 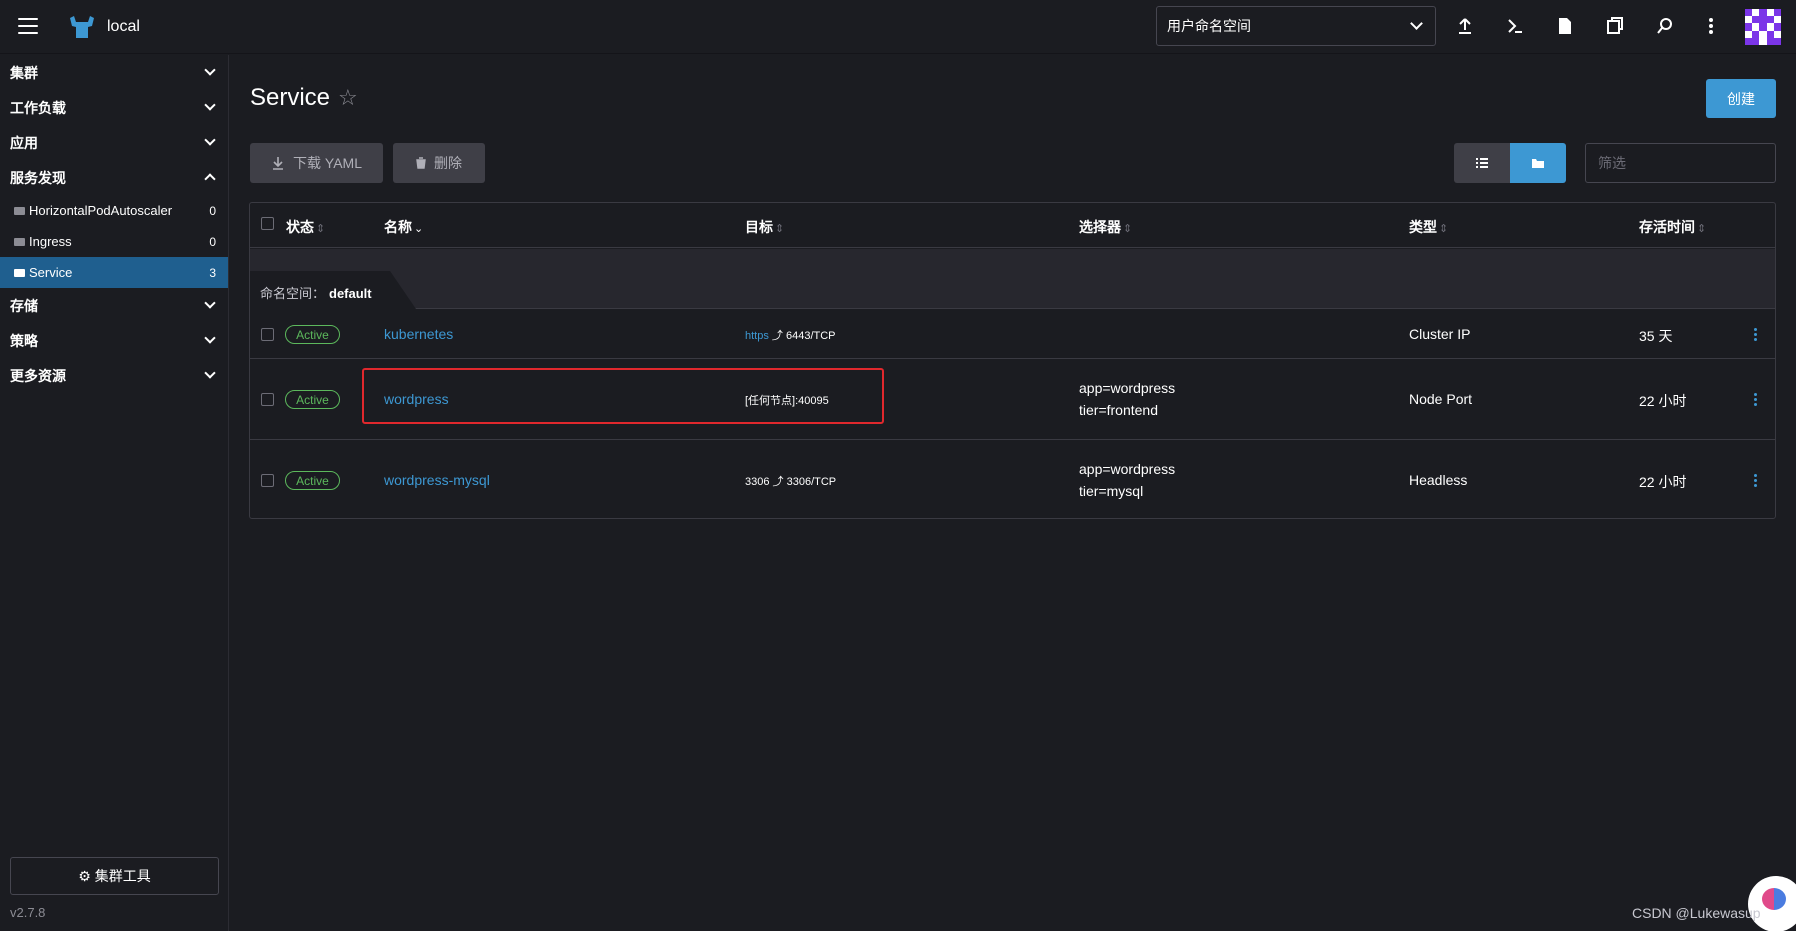 I want to click on nav-group-label: 应用, so click(x=24, y=142).